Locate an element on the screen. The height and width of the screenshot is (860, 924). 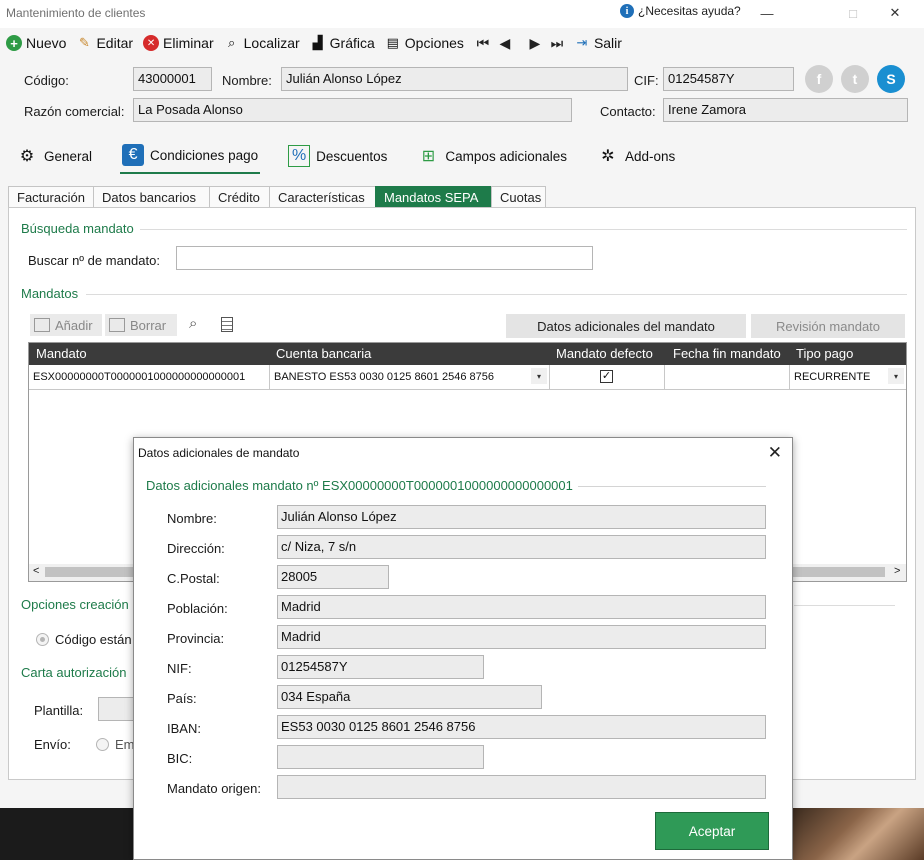
tab-payment-conditions: € Condiciones pago is located at coordinates (190, 156).